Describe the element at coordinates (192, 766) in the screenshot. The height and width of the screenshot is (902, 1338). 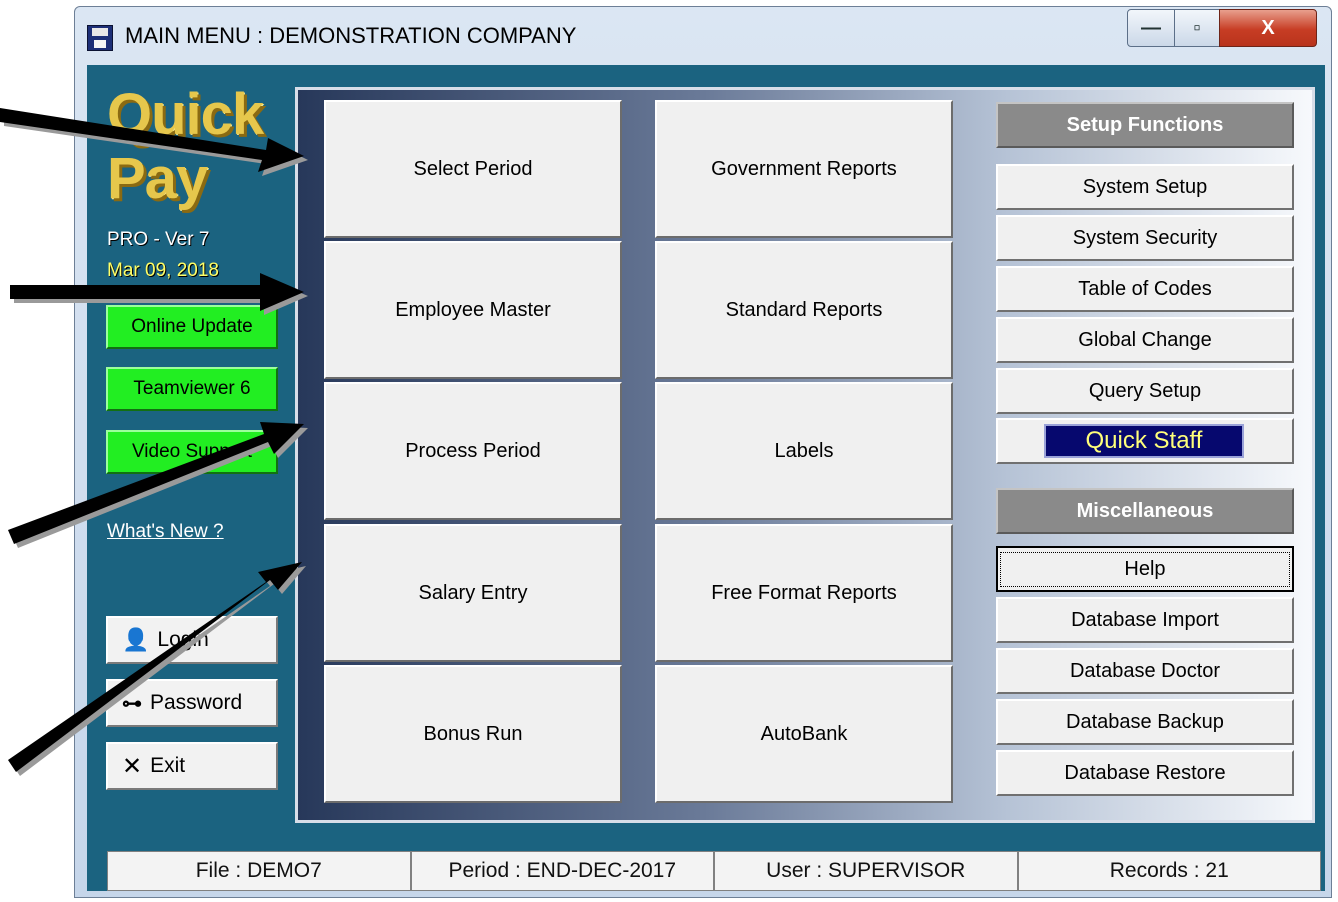
I see `exit-button: ✕ Exit` at that location.